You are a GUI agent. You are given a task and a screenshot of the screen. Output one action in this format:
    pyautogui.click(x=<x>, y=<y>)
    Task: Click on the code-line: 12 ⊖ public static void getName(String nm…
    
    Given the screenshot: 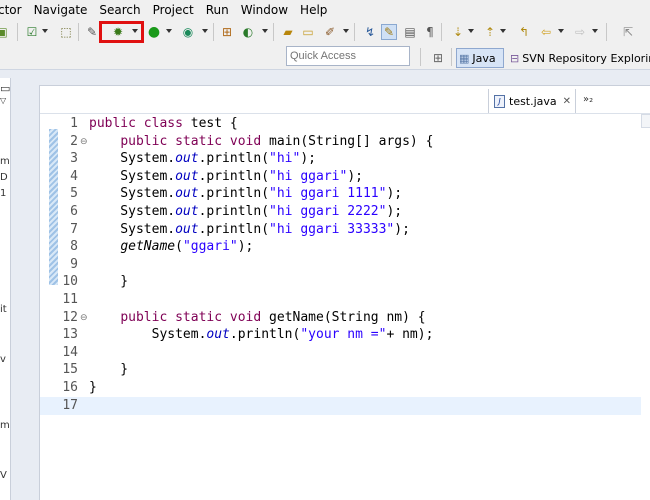 What is the action you would take?
    pyautogui.click(x=345, y=318)
    